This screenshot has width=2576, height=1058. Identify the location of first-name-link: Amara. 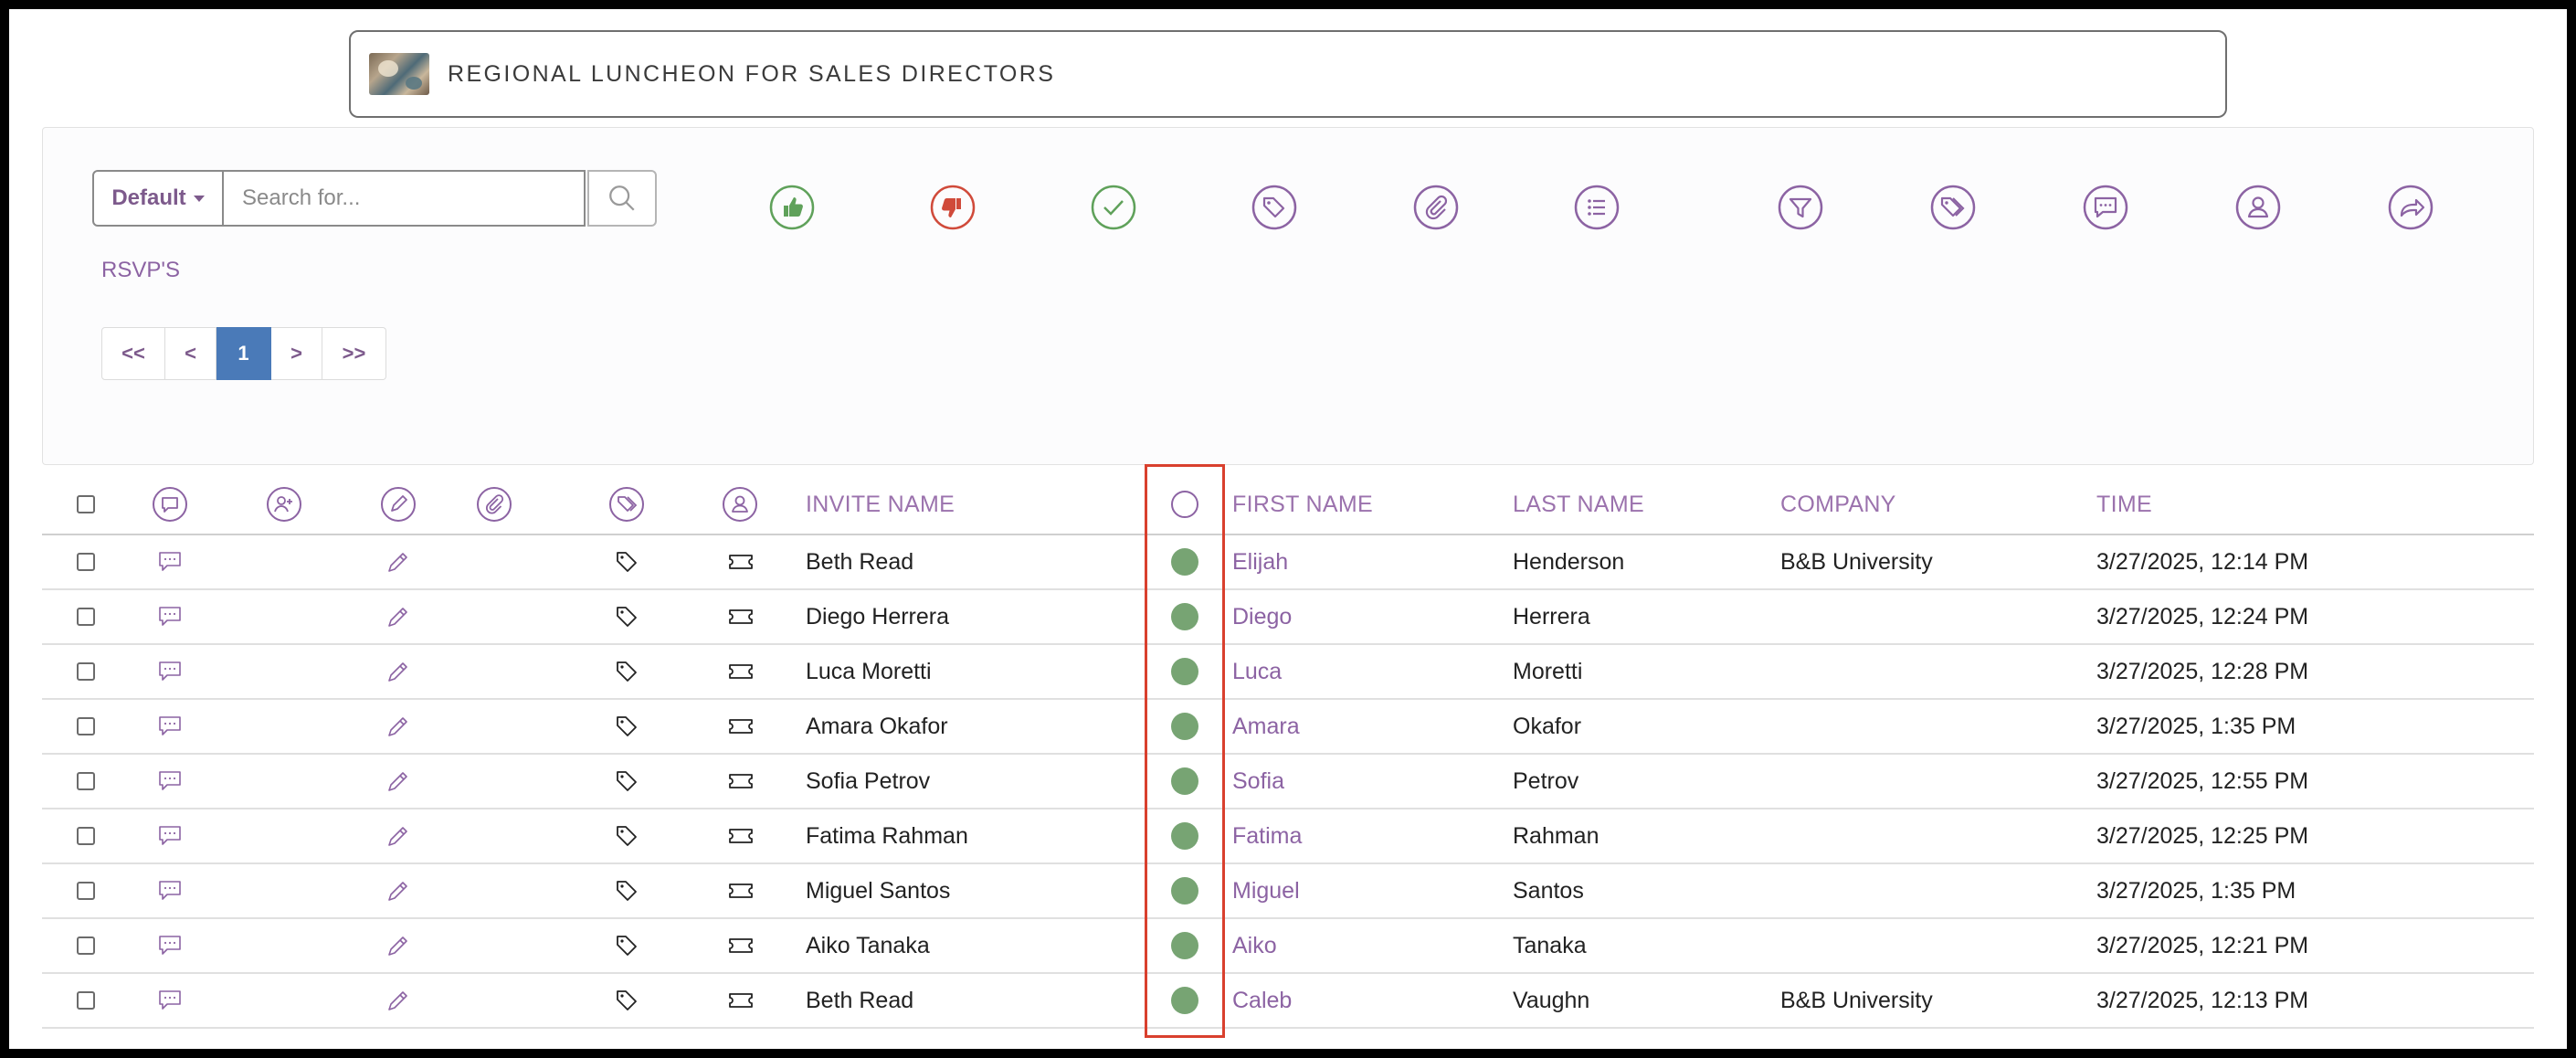
(1266, 726).